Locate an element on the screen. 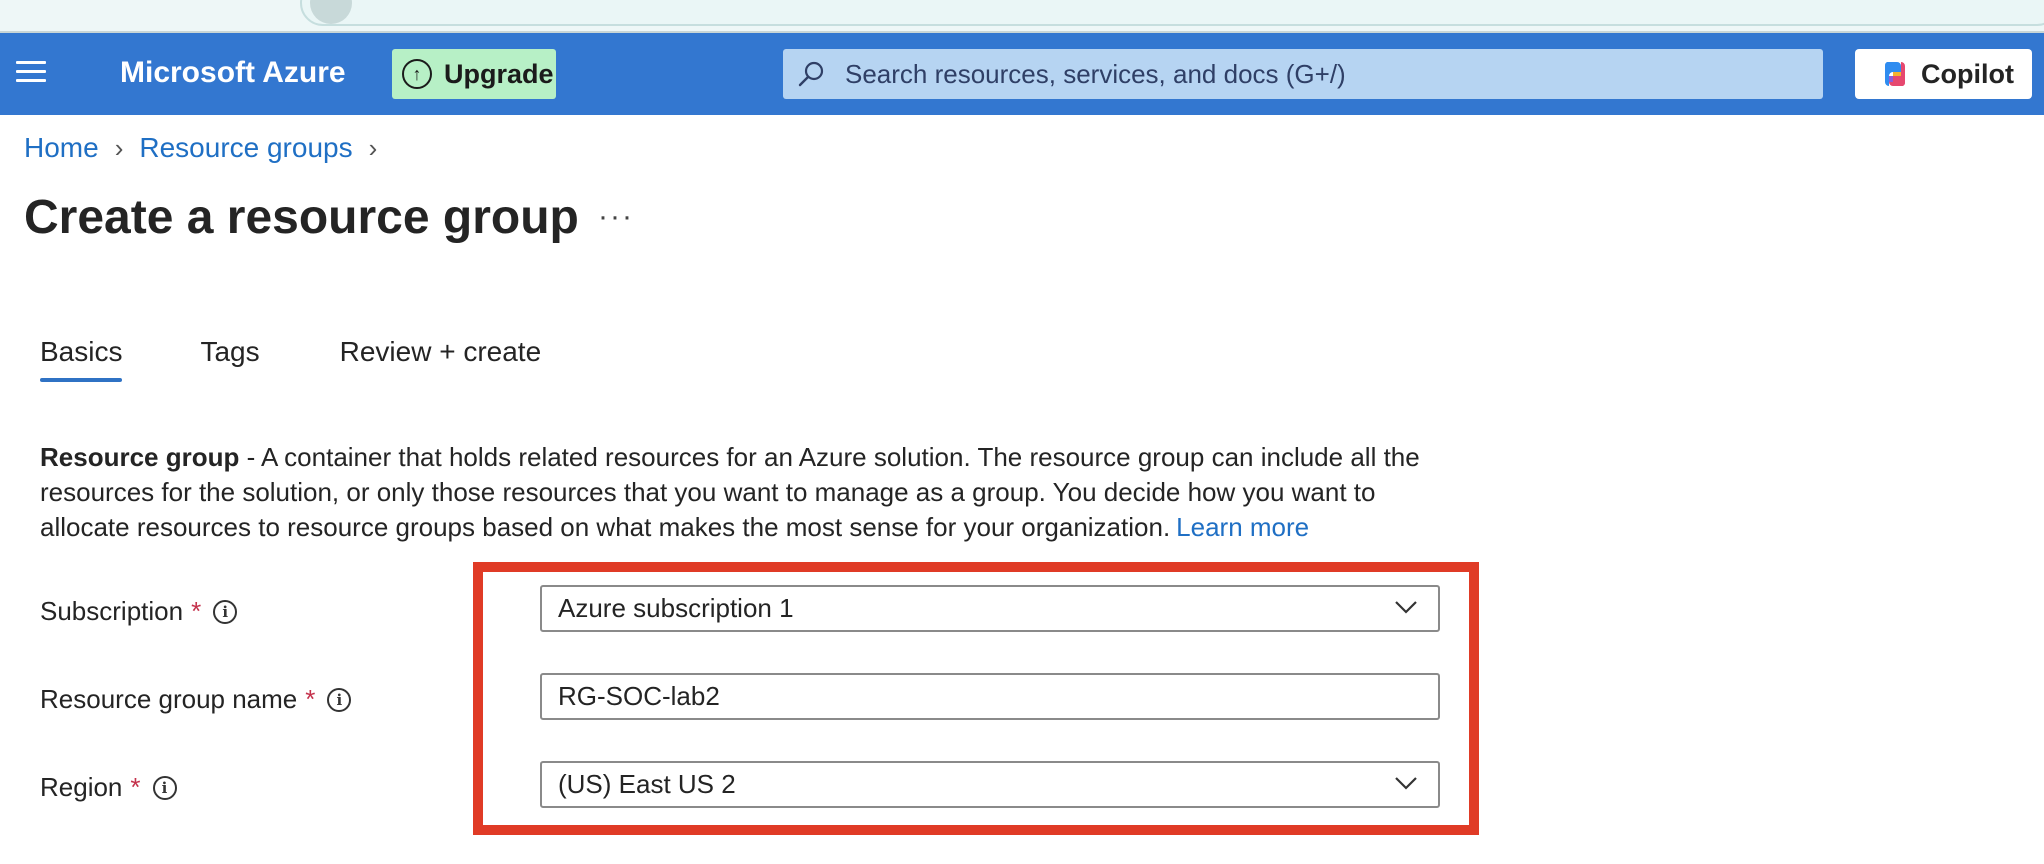  region-label: Region * i is located at coordinates (108, 787).